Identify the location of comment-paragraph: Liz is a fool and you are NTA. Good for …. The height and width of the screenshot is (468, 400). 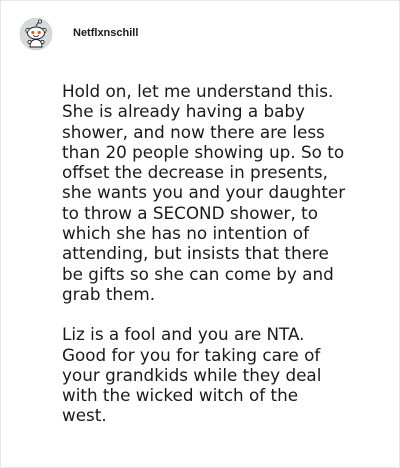
(192, 375).